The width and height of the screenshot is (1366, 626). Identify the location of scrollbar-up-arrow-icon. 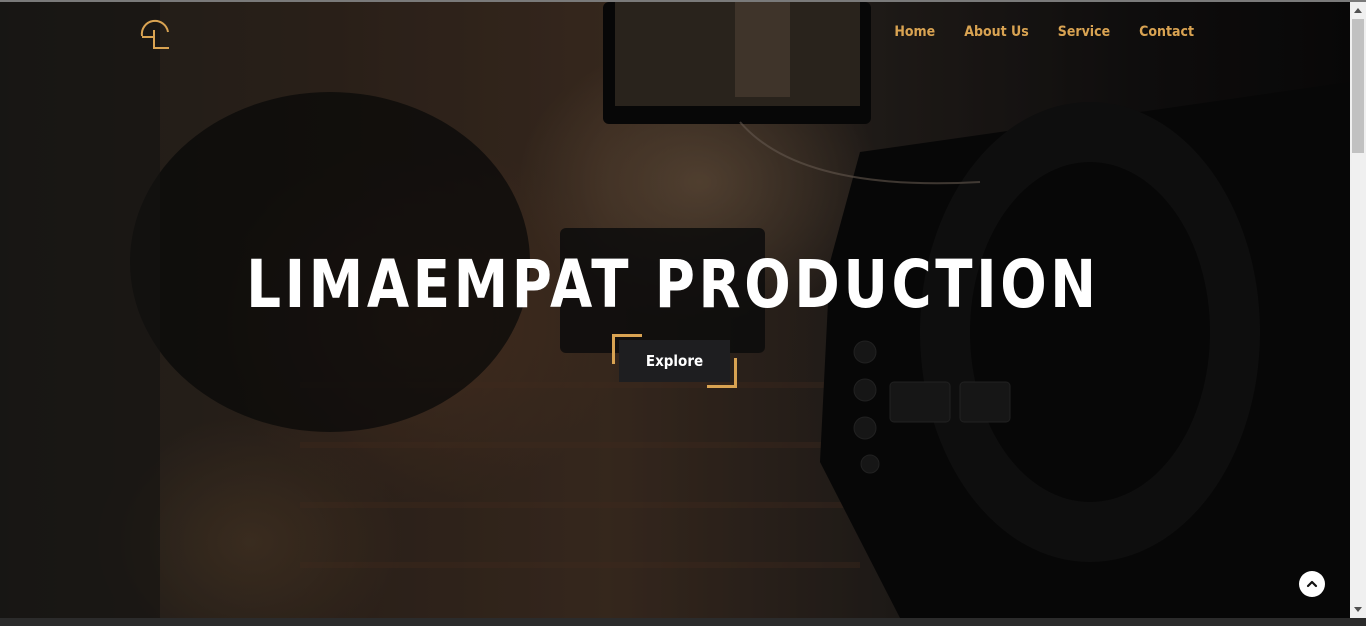
(1358, 10).